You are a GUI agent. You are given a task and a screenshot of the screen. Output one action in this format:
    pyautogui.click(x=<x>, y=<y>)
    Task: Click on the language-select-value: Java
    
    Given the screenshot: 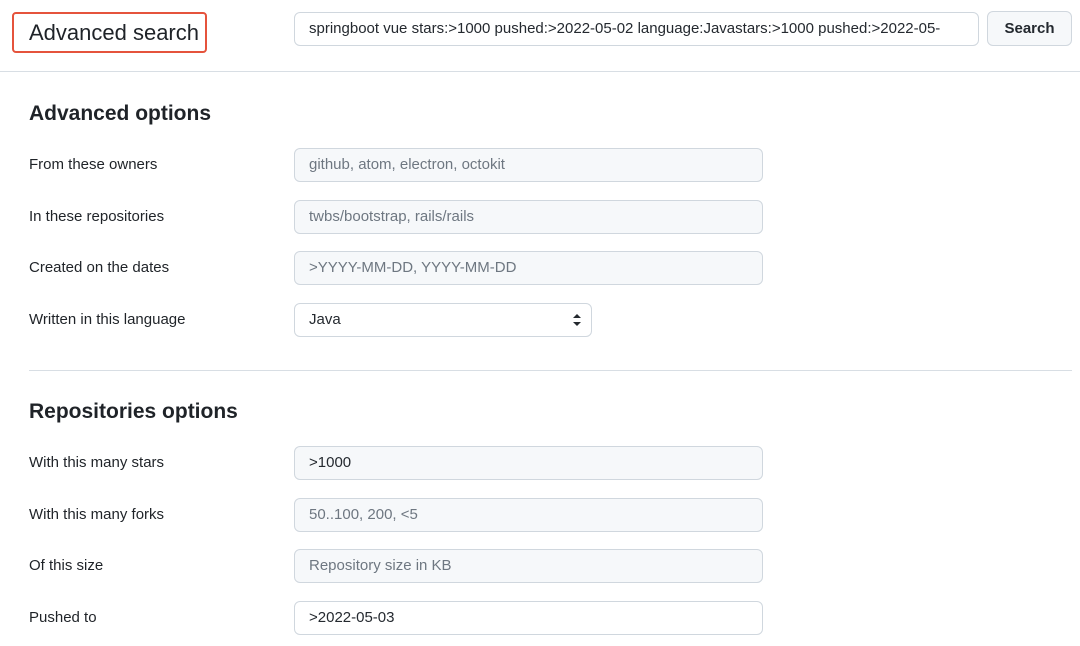 What is the action you would take?
    pyautogui.click(x=325, y=319)
    